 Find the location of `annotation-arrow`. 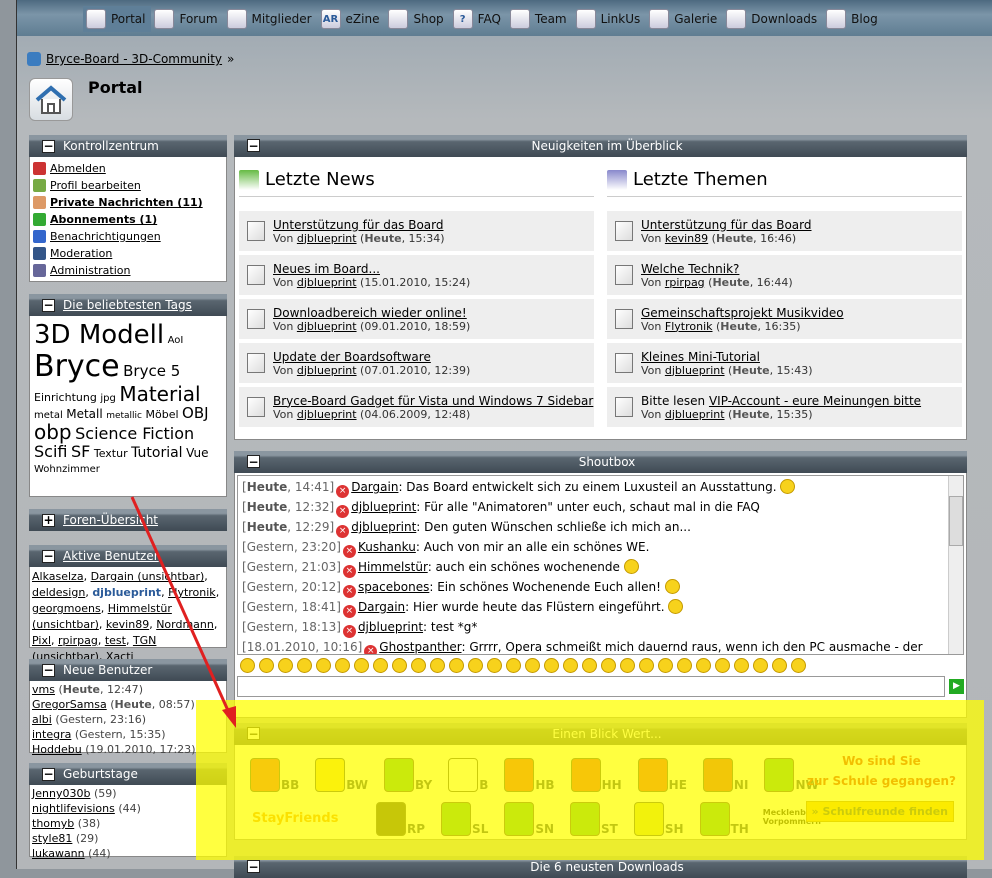

annotation-arrow is located at coordinates (183, 612).